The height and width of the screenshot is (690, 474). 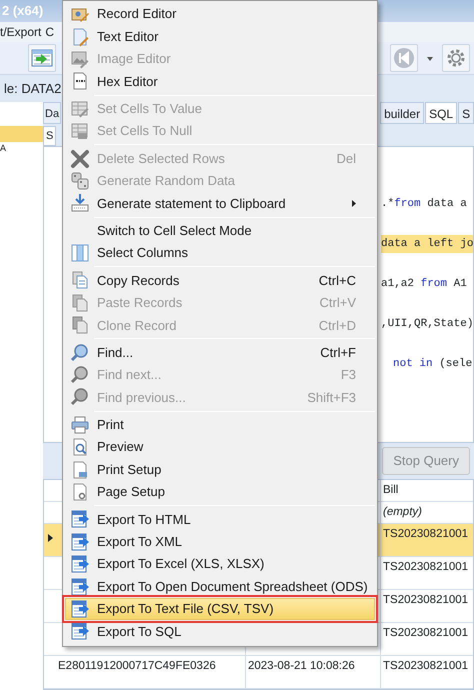 What do you see at coordinates (49, 32) in the screenshot?
I see `menu-item: C` at bounding box center [49, 32].